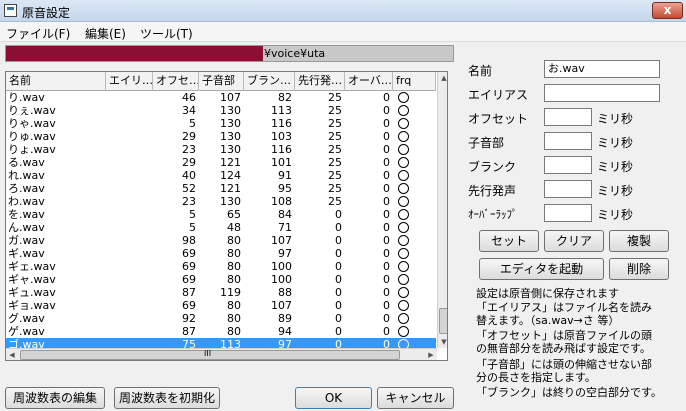 The width and height of the screenshot is (686, 411). What do you see at coordinates (192, 123) in the screenshot?
I see `cell-offset: 5` at bounding box center [192, 123].